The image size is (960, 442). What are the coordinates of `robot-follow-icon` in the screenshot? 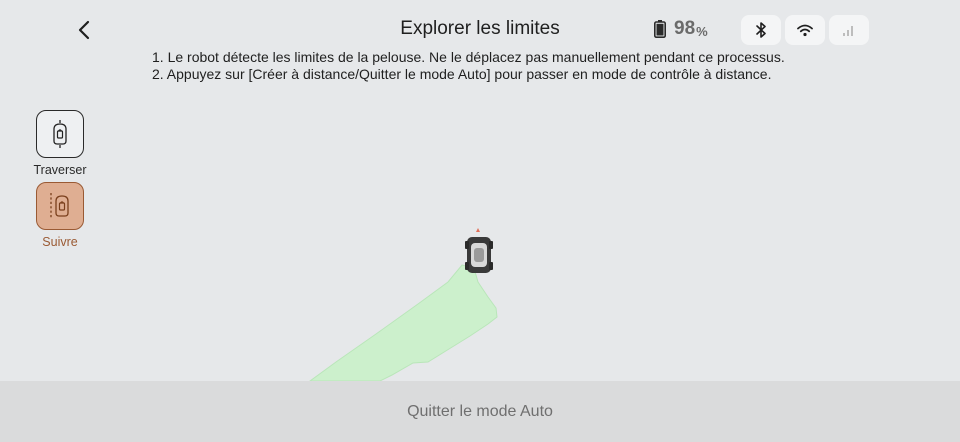 It's located at (59, 206).